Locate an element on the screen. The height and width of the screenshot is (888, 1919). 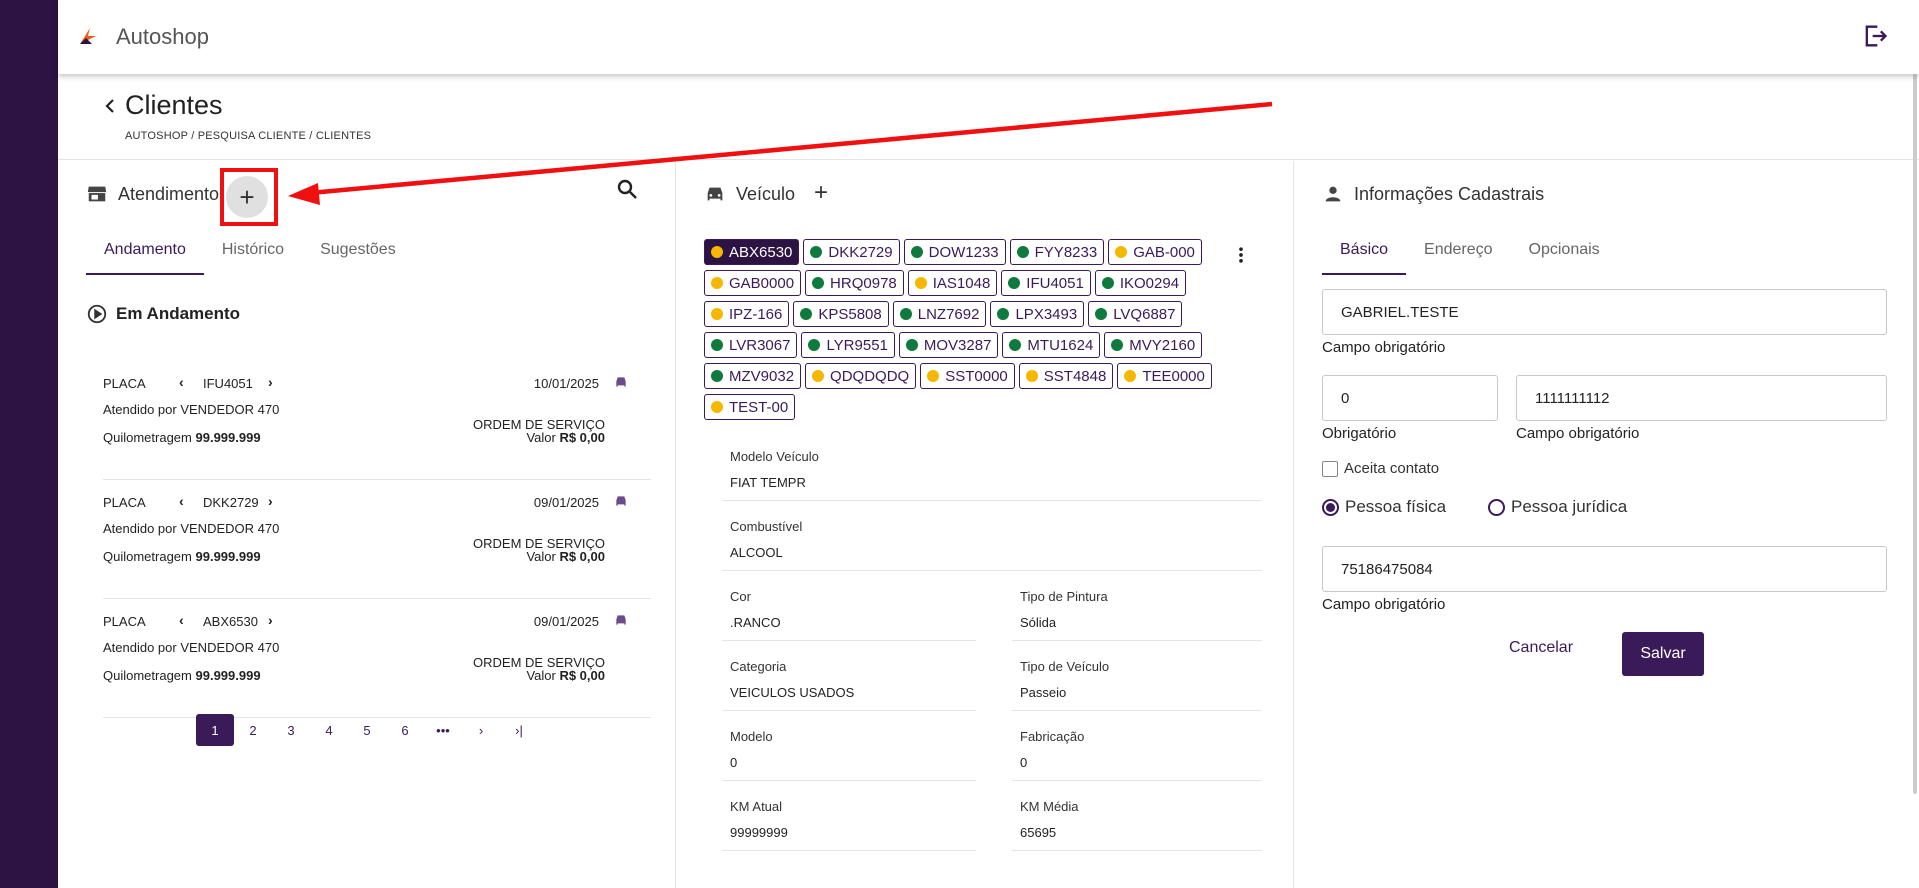
page-4: 4 is located at coordinates (329, 730).